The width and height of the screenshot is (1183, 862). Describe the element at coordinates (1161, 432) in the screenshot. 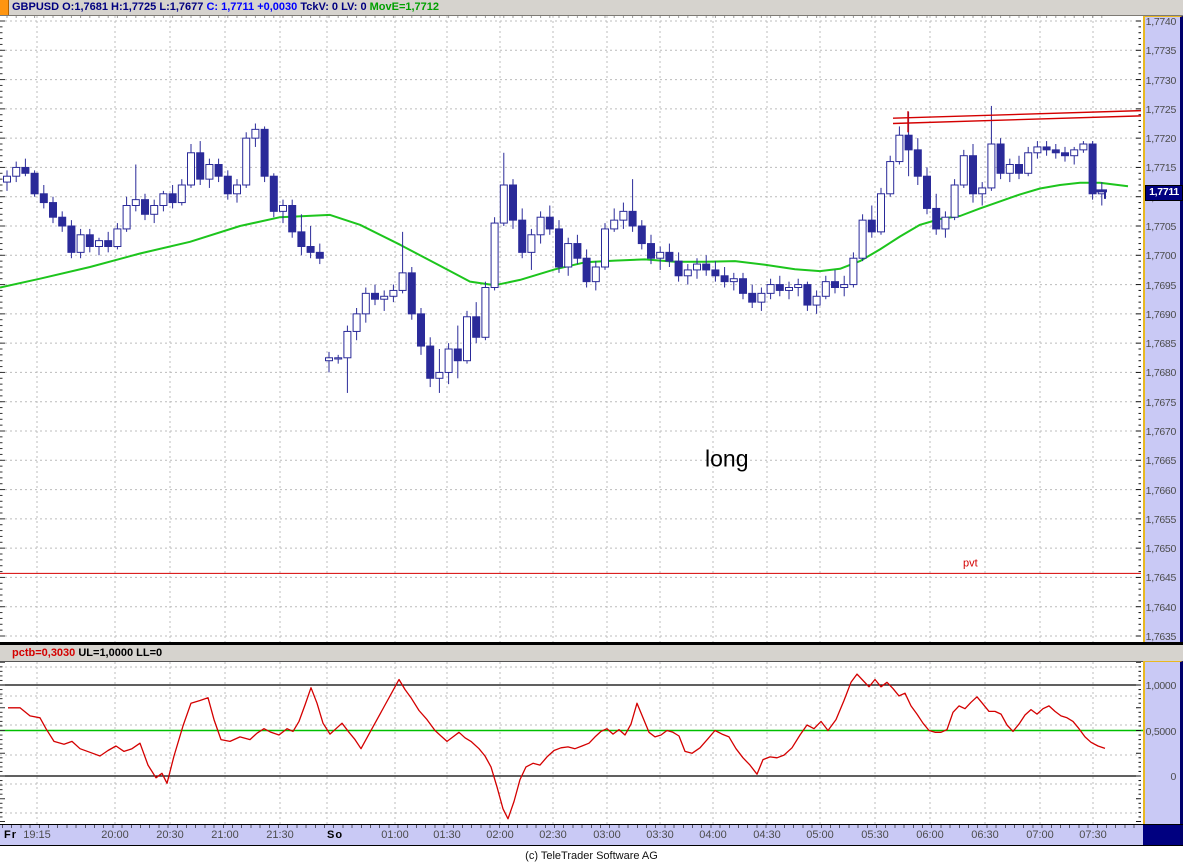

I see `price-axis-label: 1,7670` at that location.